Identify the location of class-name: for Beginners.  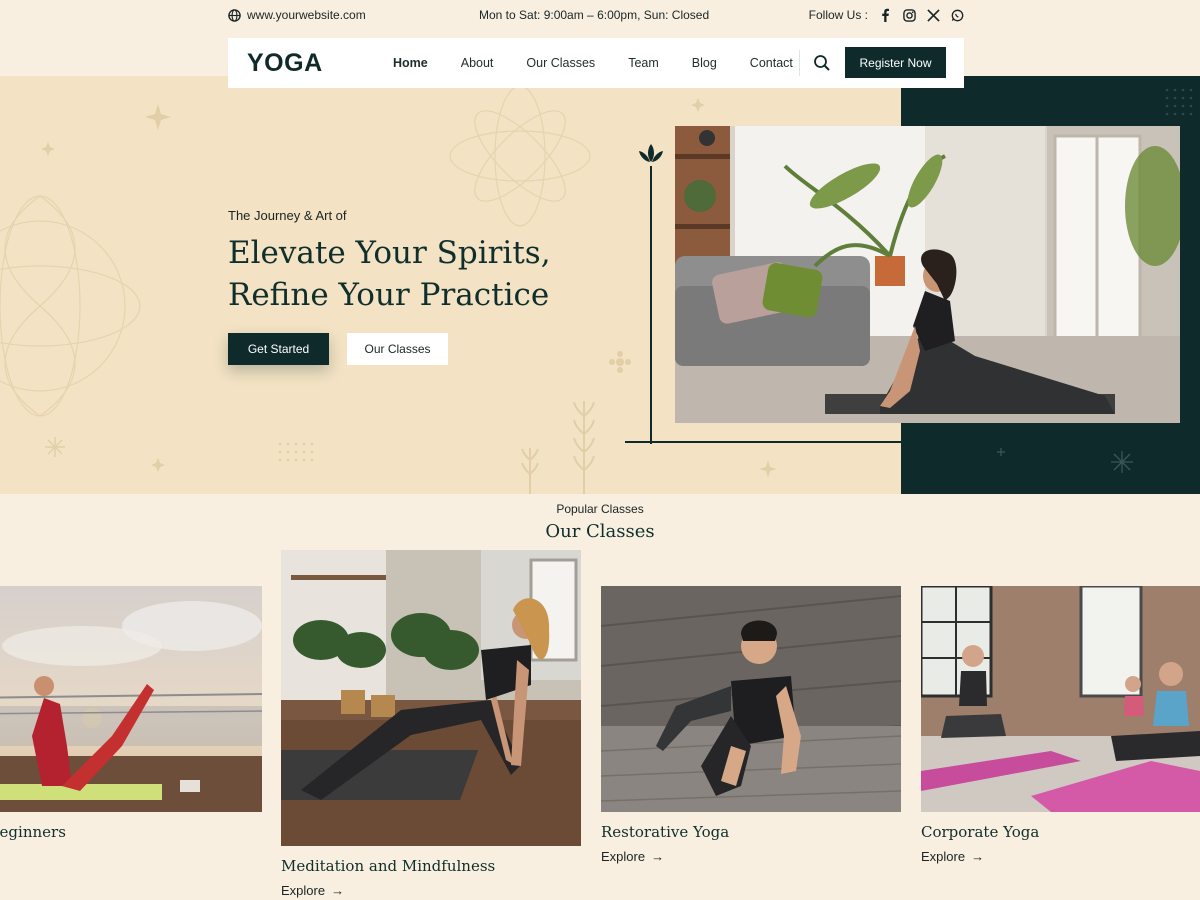
(33, 832).